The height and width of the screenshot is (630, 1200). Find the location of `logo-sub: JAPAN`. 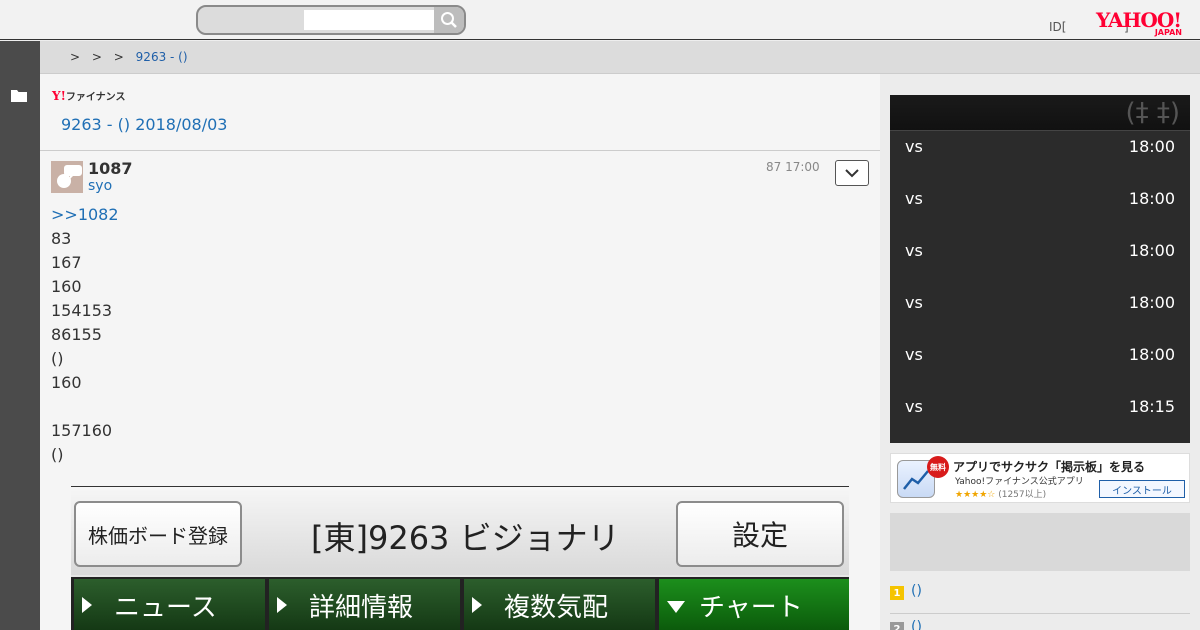

logo-sub: JAPAN is located at coordinates (1168, 32).